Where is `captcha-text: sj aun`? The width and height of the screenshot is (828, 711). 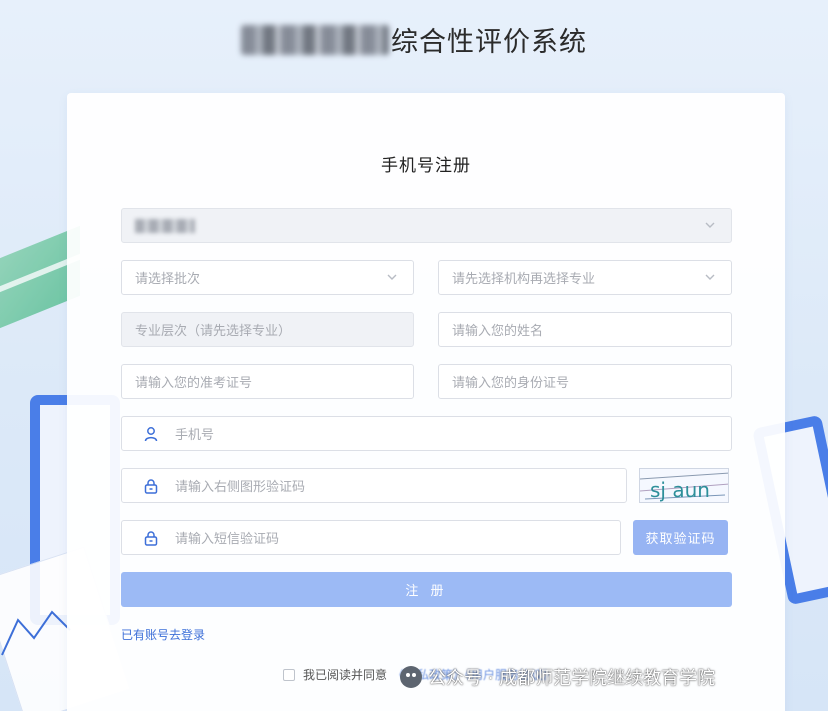 captcha-text: sj aun is located at coordinates (680, 490).